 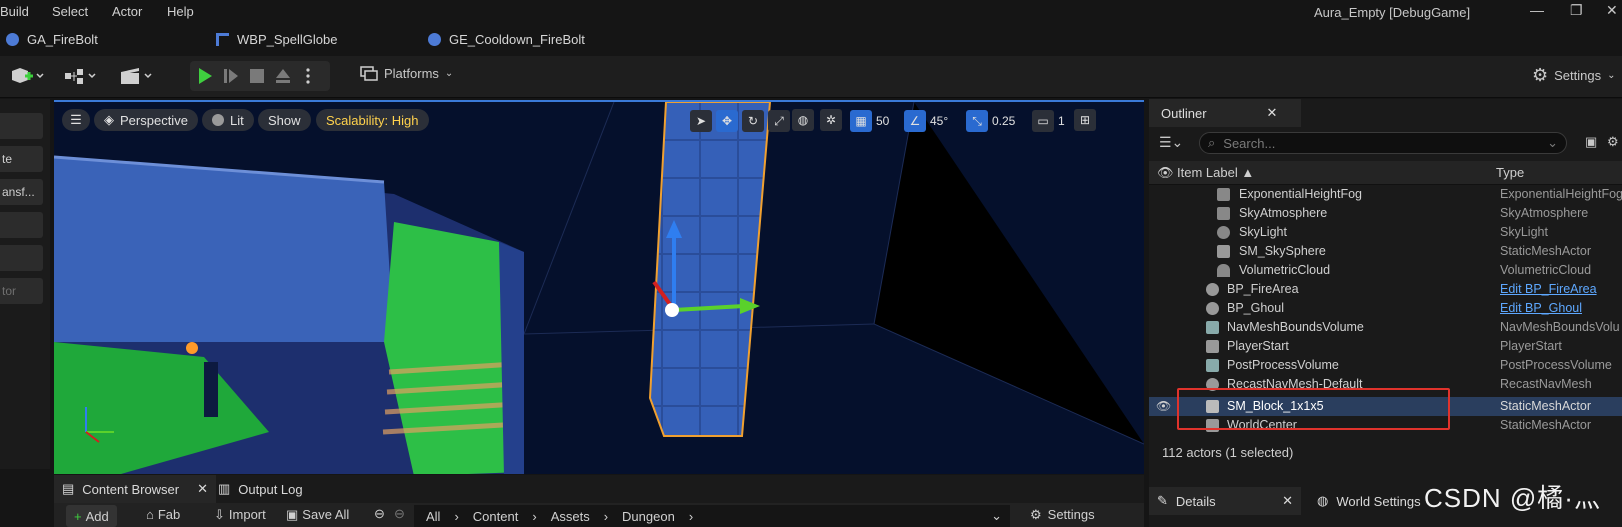 I want to click on add-folder-icon: ▣, so click(x=1591, y=142).